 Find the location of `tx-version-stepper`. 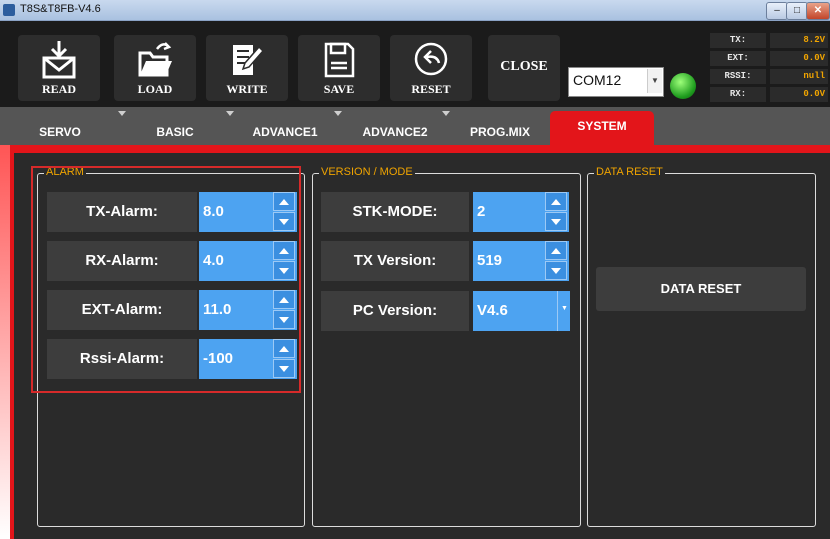

tx-version-stepper is located at coordinates (556, 261).